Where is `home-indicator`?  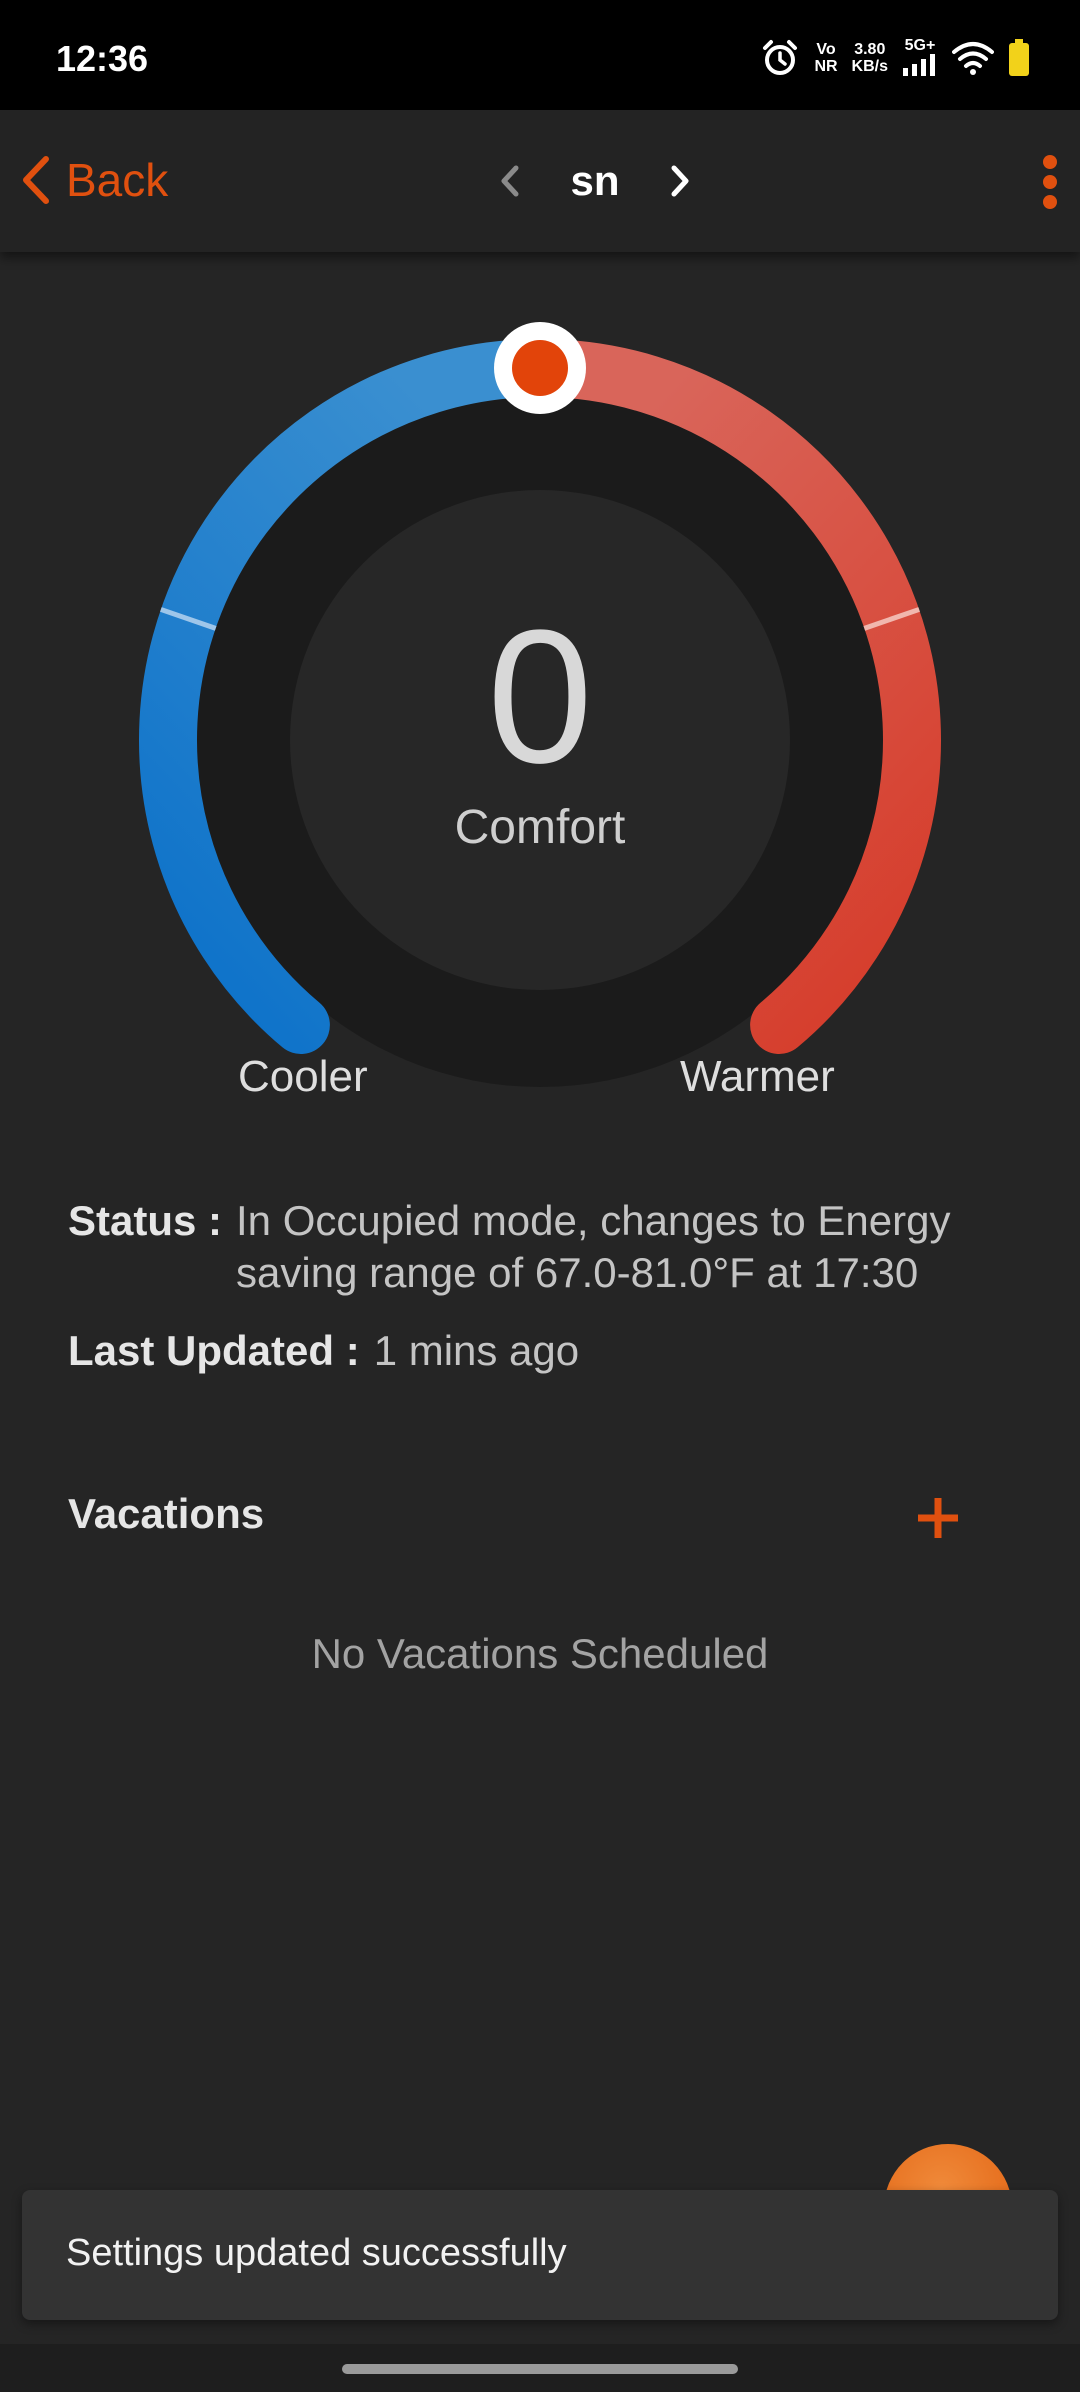
home-indicator is located at coordinates (540, 2369).